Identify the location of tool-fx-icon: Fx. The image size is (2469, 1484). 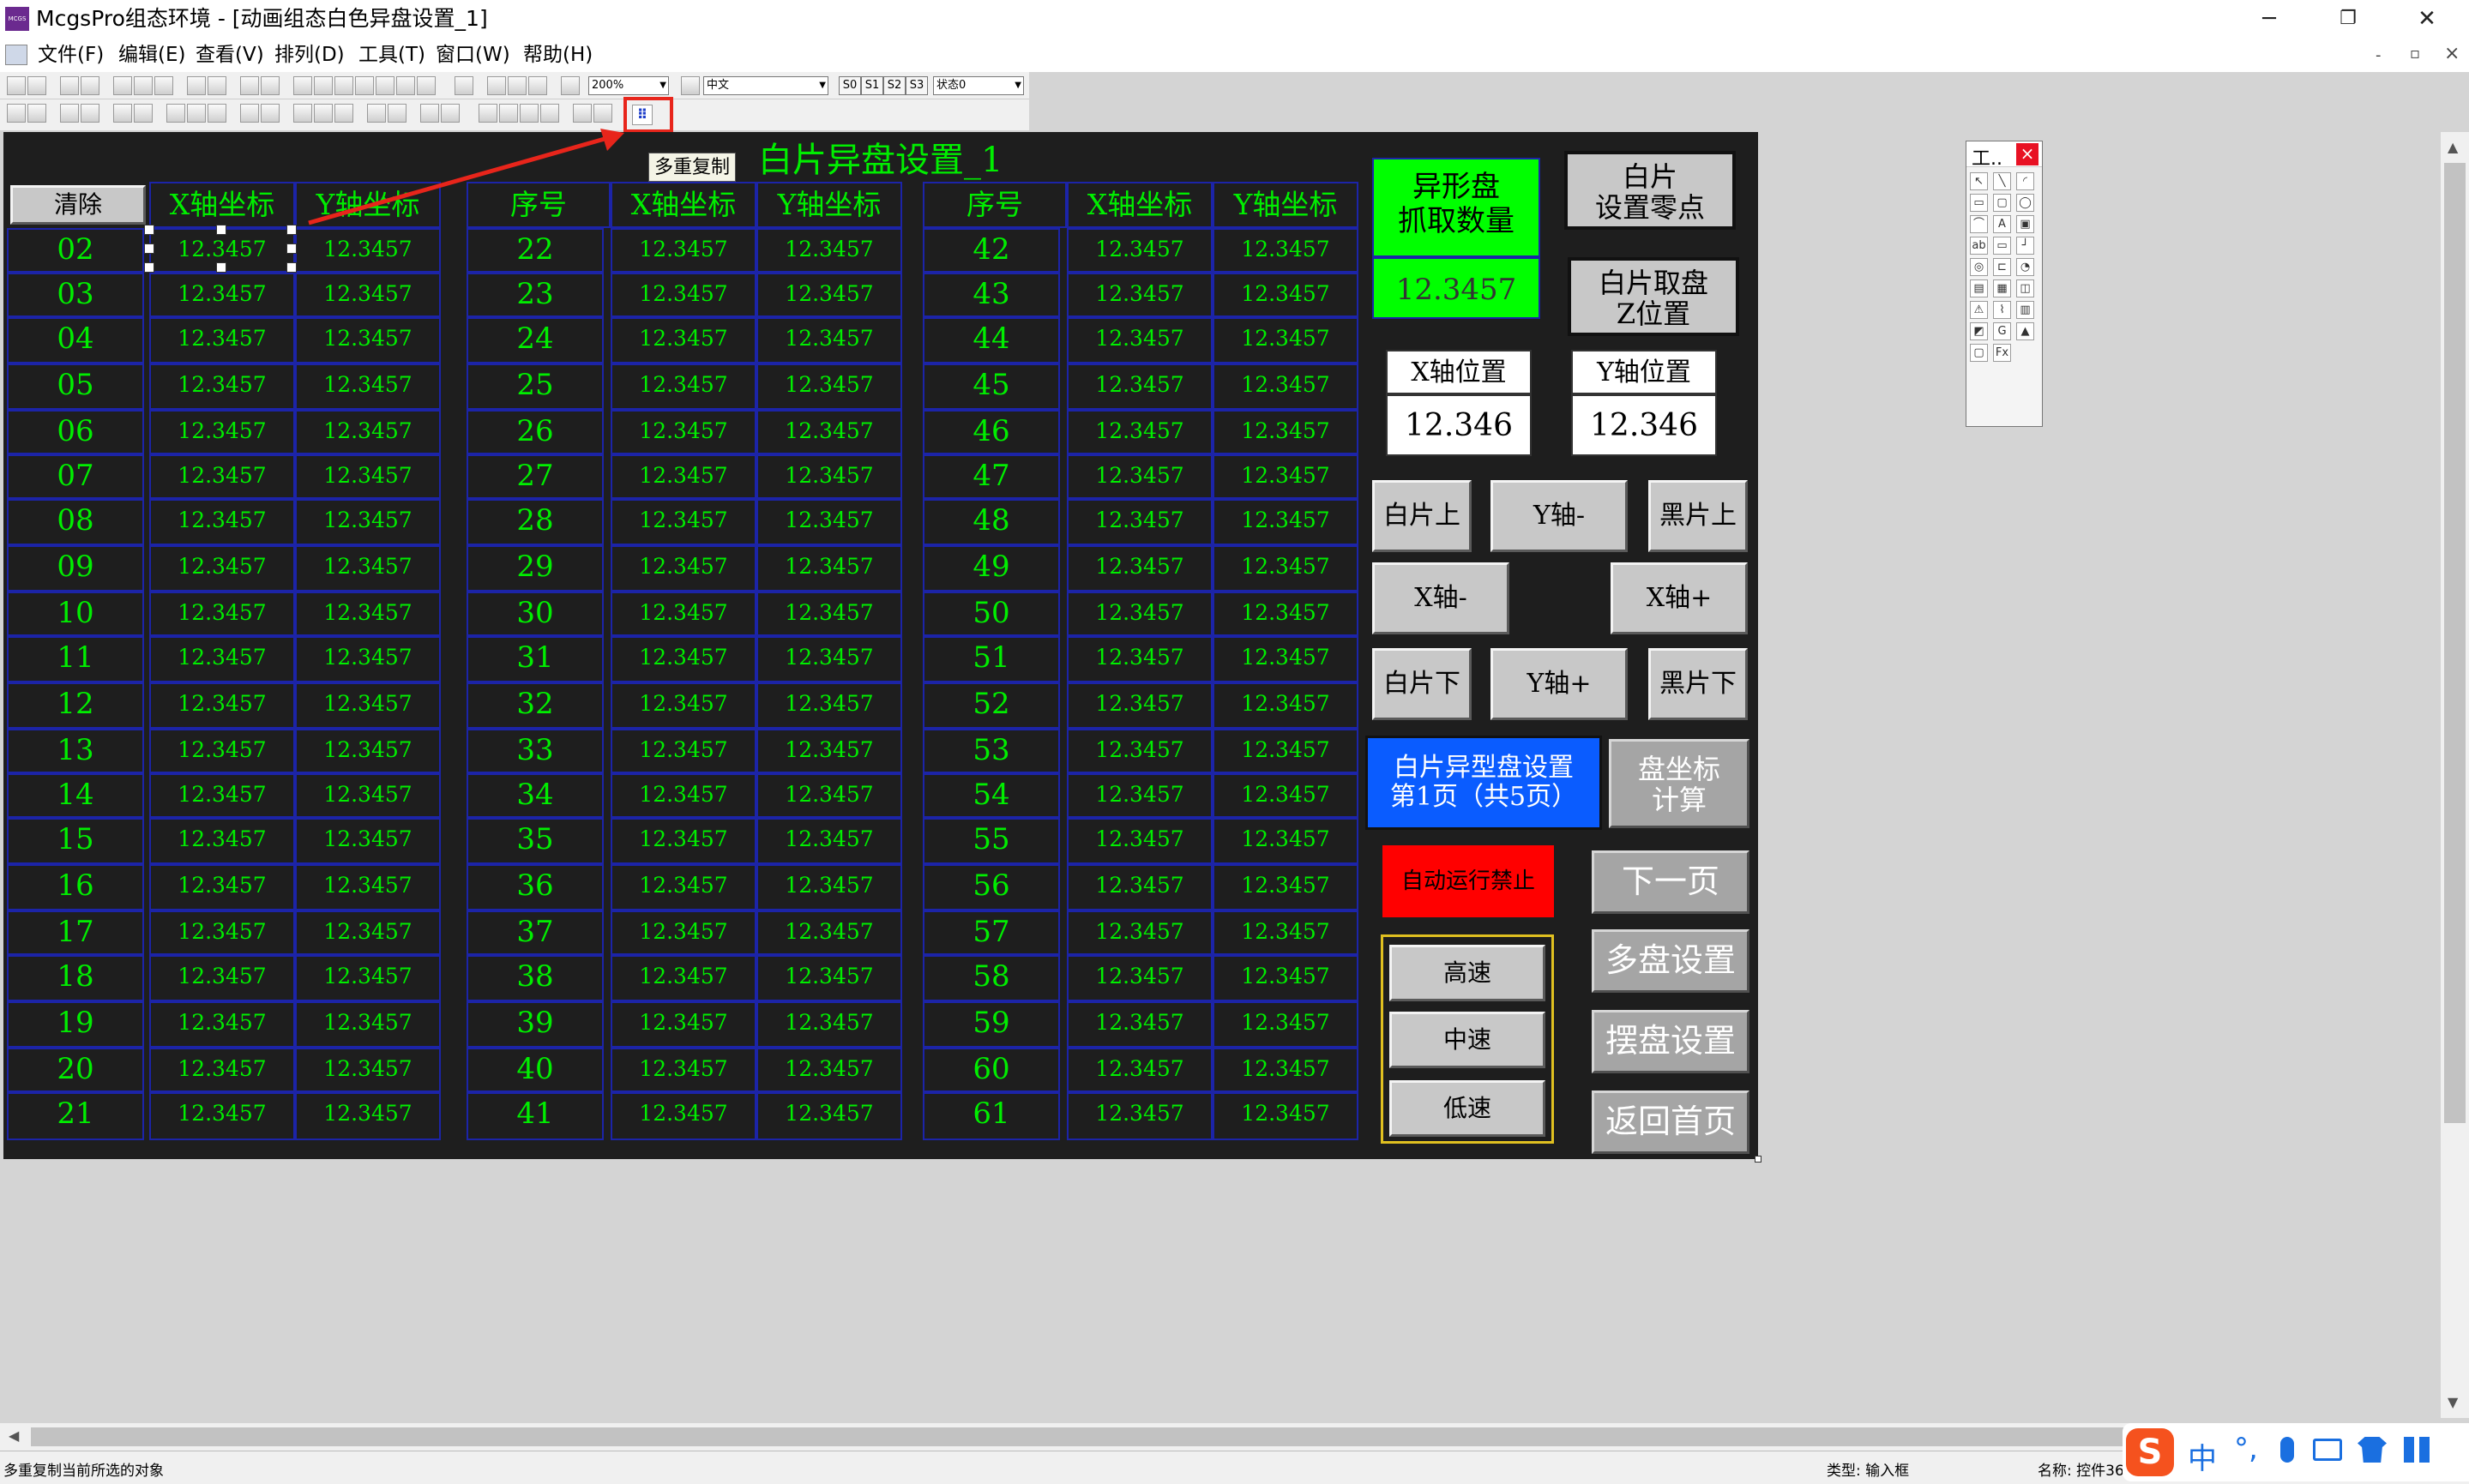
(2002, 353).